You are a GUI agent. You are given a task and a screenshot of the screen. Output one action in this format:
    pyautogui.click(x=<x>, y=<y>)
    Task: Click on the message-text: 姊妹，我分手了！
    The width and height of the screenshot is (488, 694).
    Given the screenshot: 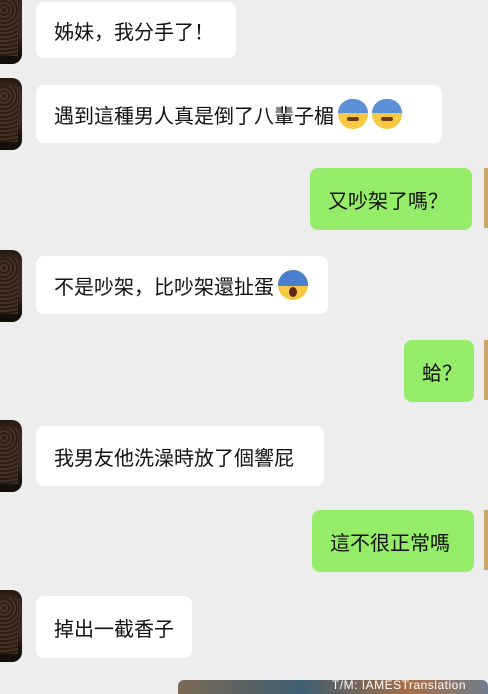 What is the action you would take?
    pyautogui.click(x=134, y=31)
    